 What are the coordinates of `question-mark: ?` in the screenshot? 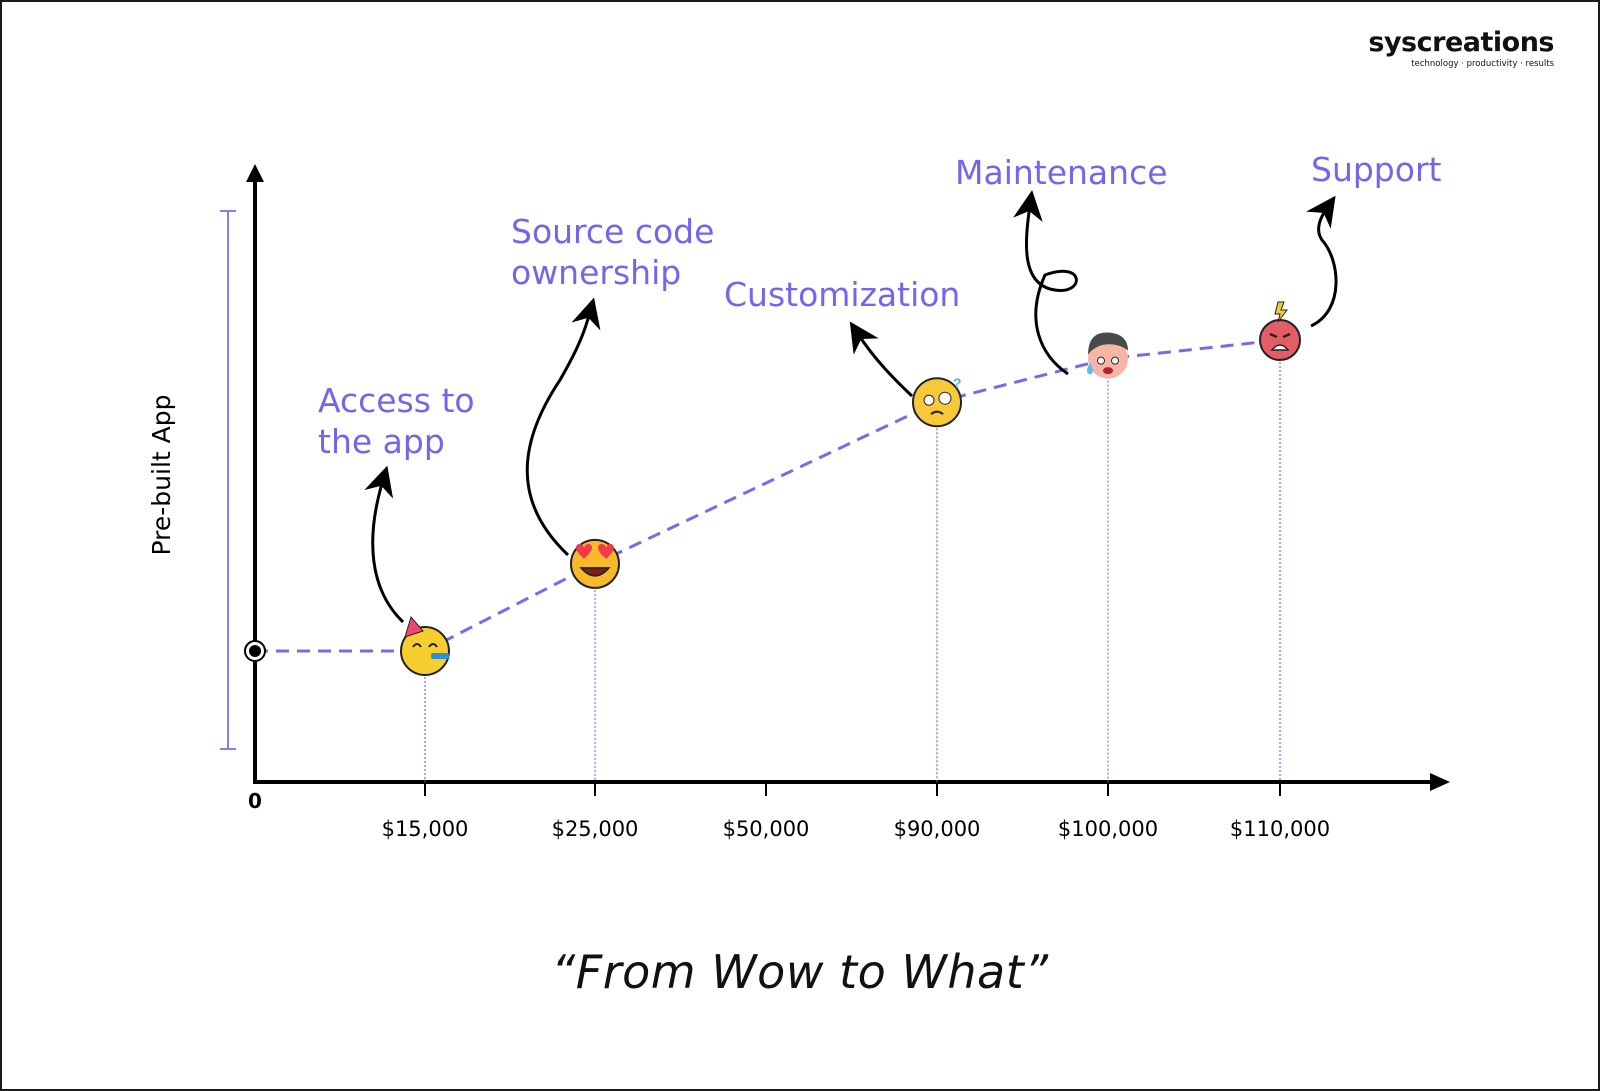 It's located at (957, 383).